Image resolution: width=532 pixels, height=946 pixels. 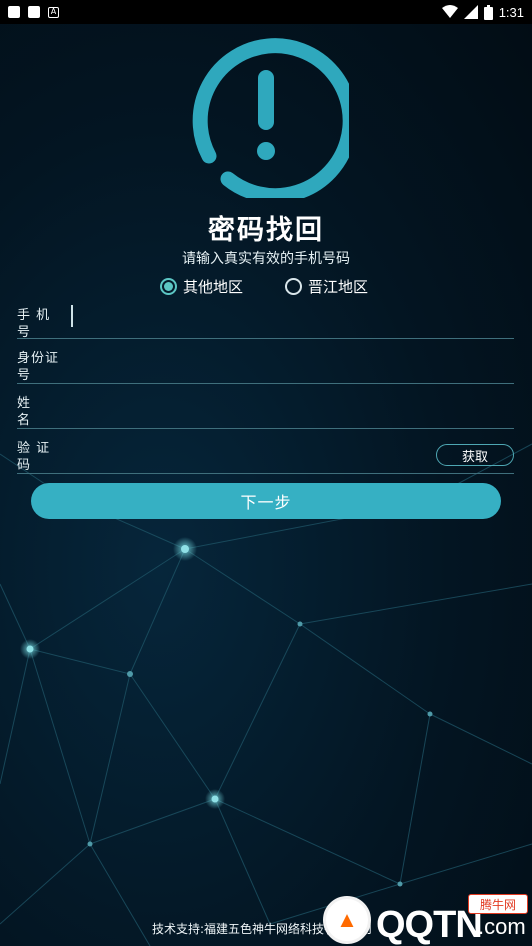 I want to click on code-field: 验 证 码 获取, so click(x=265, y=454).